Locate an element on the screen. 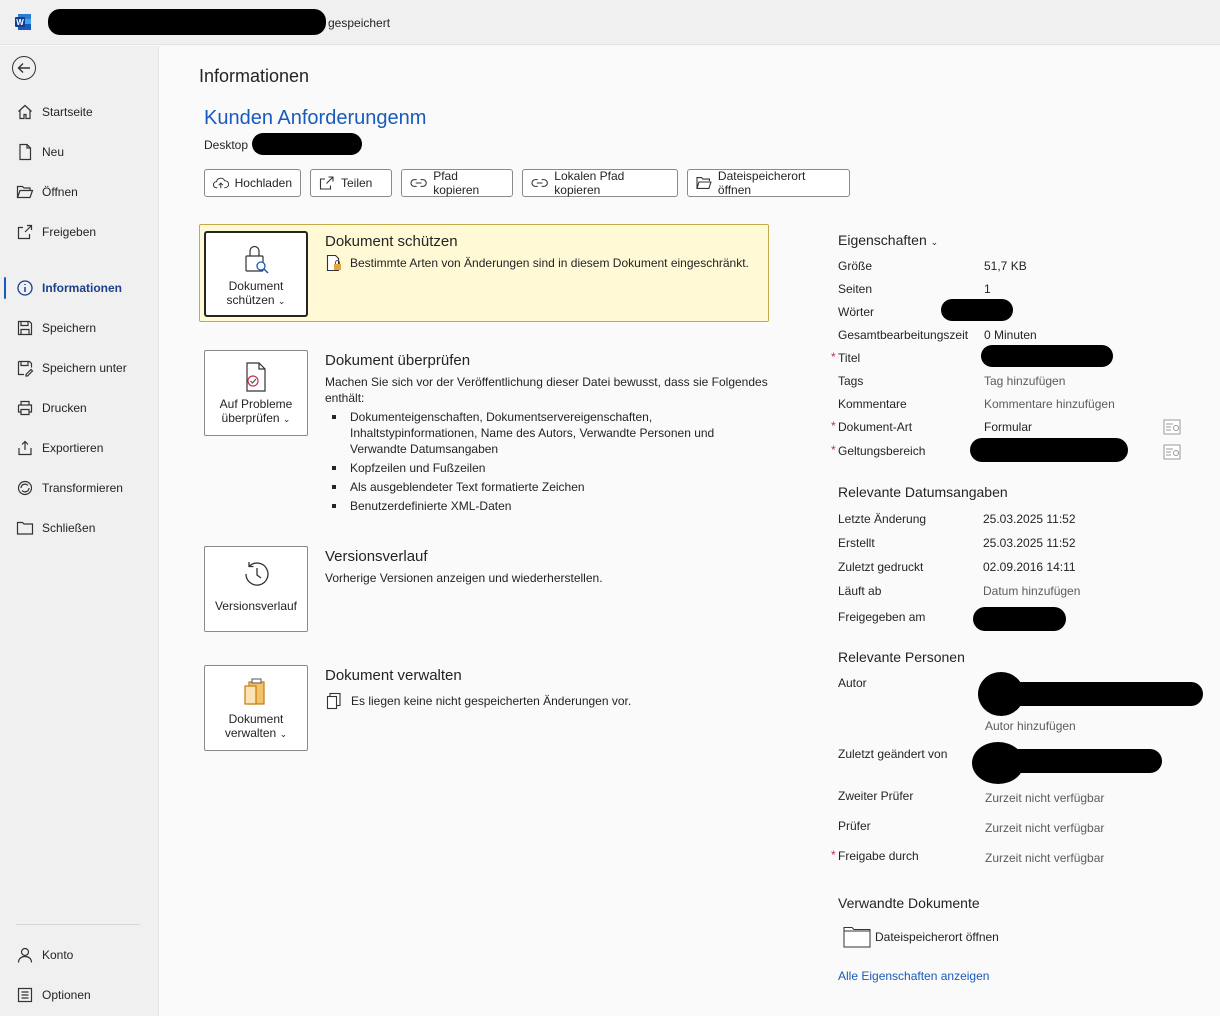 The image size is (1220, 1016). doctype-label: Dokument-Art is located at coordinates (875, 427).